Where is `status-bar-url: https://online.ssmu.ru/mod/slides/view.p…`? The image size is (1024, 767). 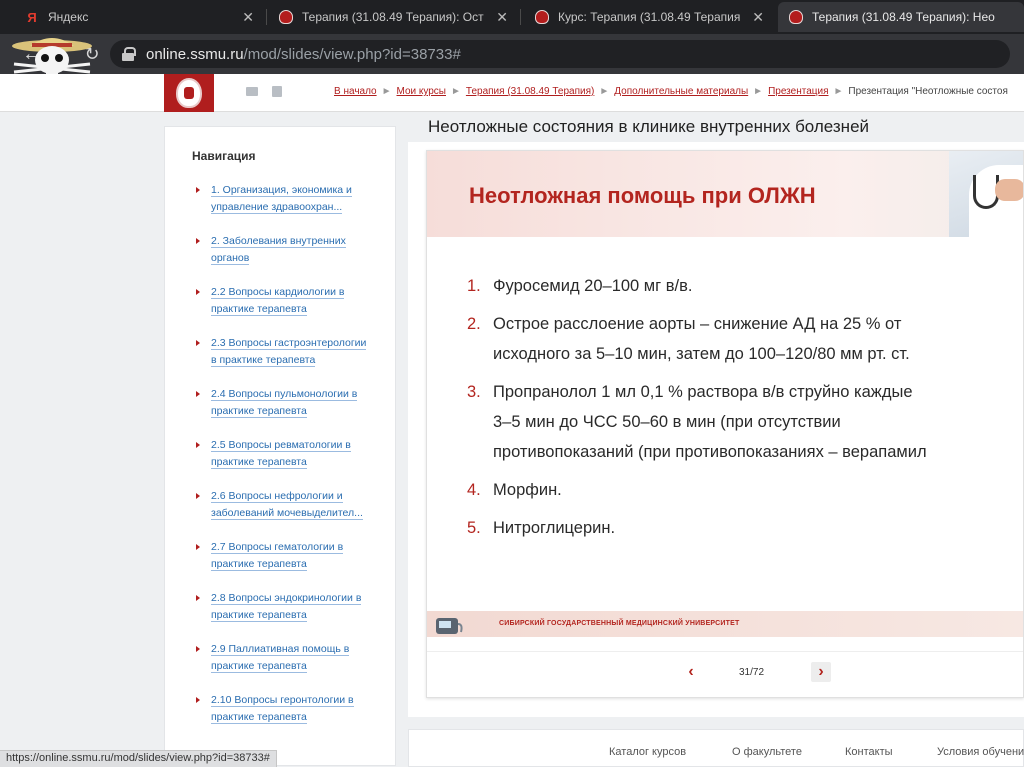
status-bar-url: https://online.ssmu.ru/mod/slides/view.p… is located at coordinates (138, 758).